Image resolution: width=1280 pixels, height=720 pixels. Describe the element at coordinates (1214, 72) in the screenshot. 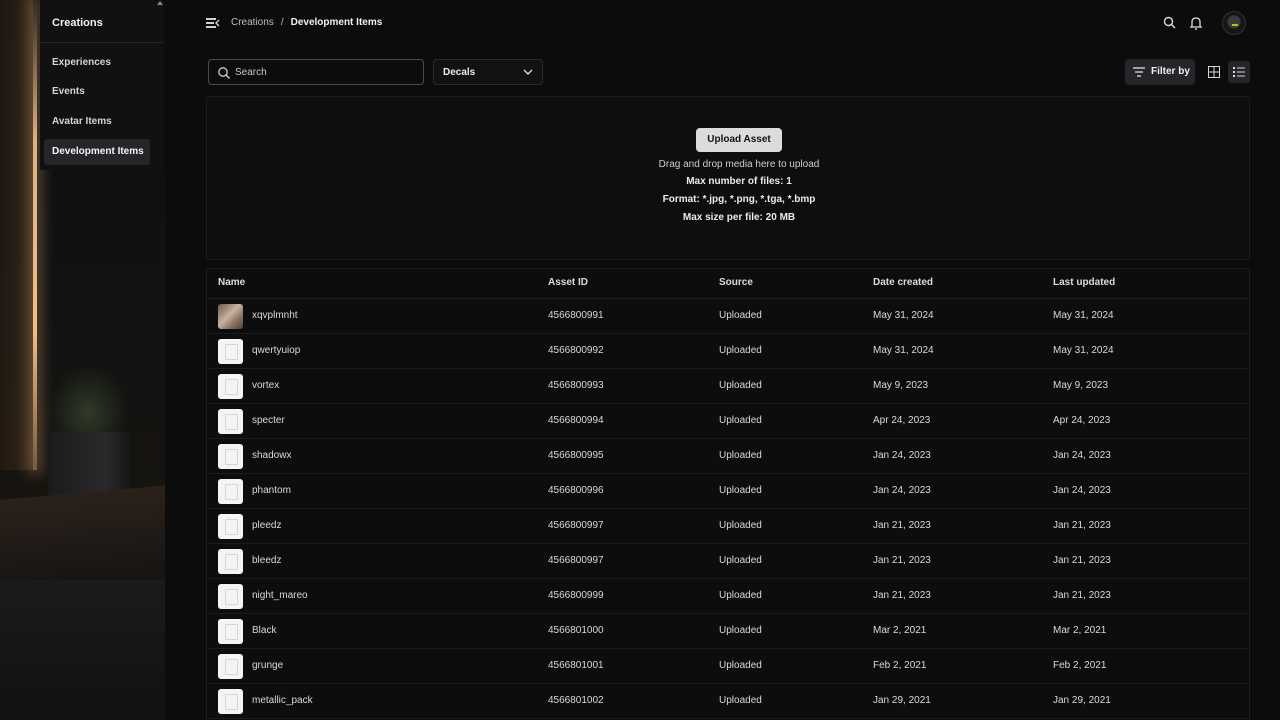

I see `grid-view-button` at that location.